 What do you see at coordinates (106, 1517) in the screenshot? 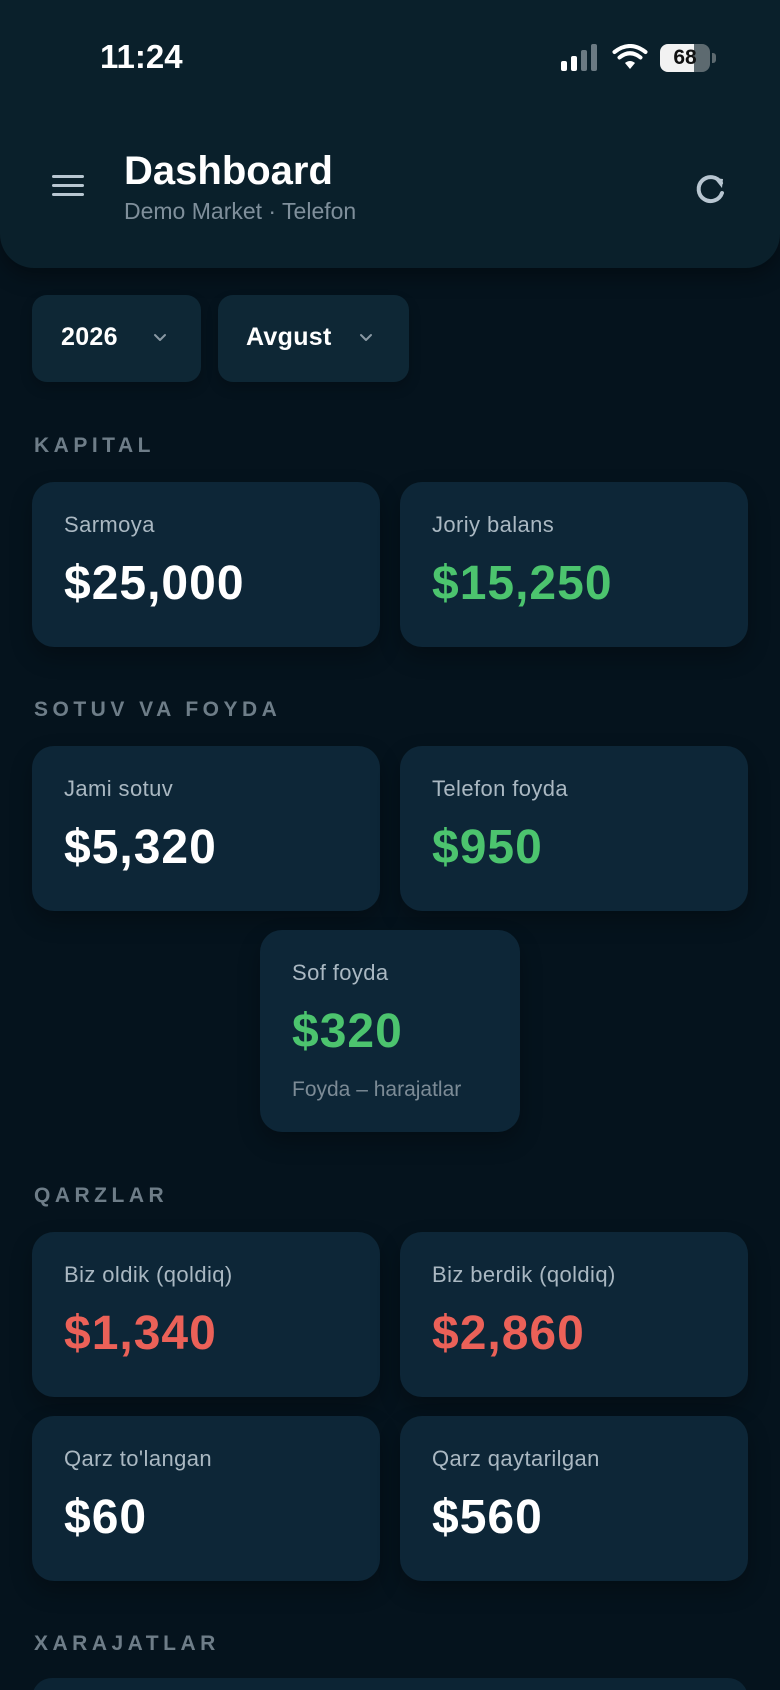
I see `card-value: $60` at bounding box center [106, 1517].